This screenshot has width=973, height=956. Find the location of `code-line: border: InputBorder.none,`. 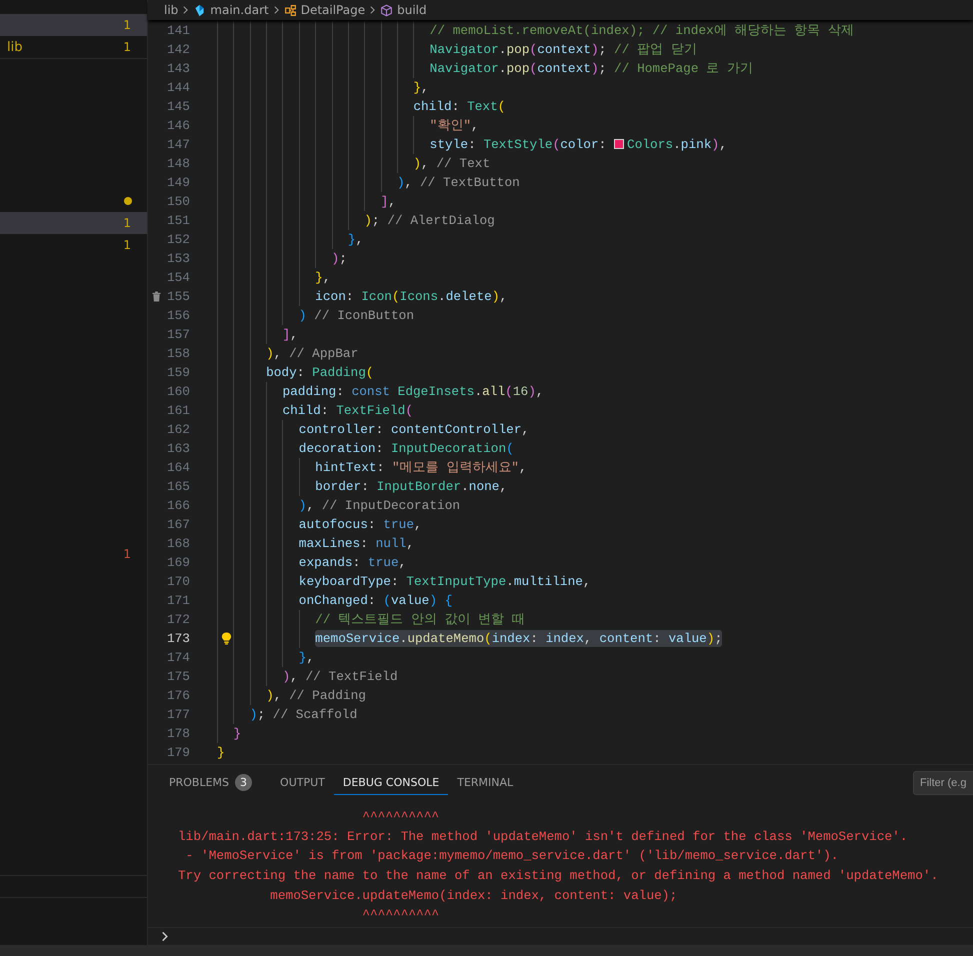

code-line: border: InputBorder.none, is located at coordinates (362, 486).